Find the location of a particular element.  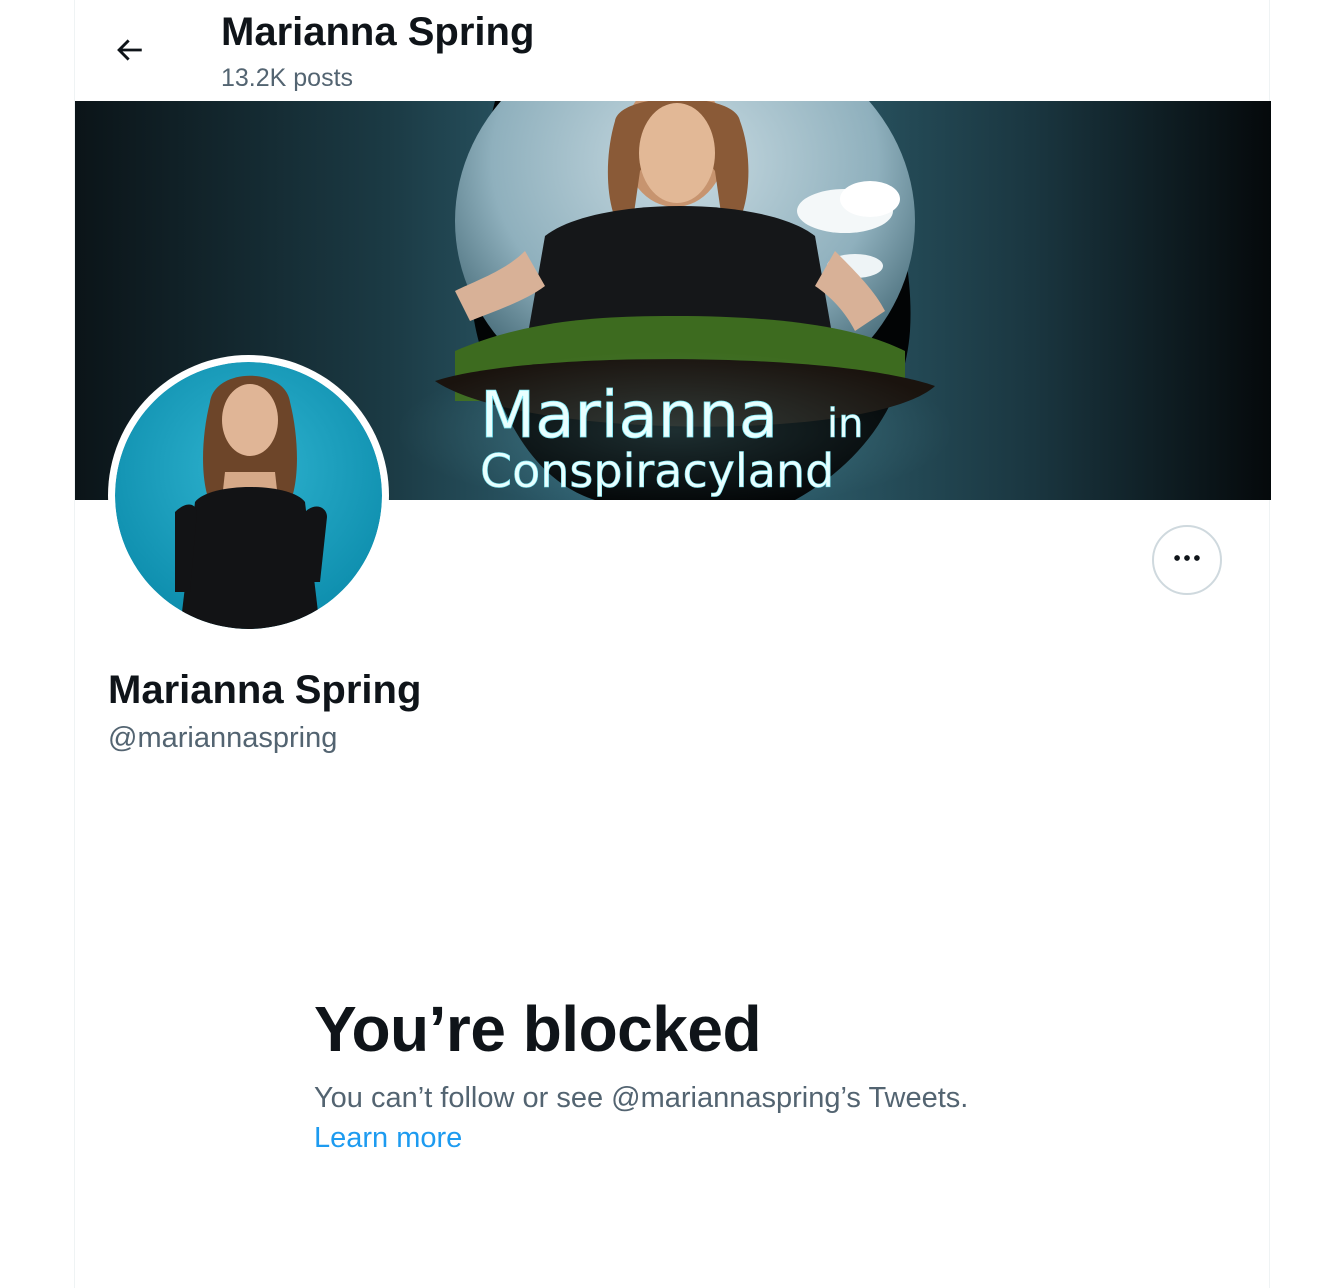

back-button is located at coordinates (129, 52).